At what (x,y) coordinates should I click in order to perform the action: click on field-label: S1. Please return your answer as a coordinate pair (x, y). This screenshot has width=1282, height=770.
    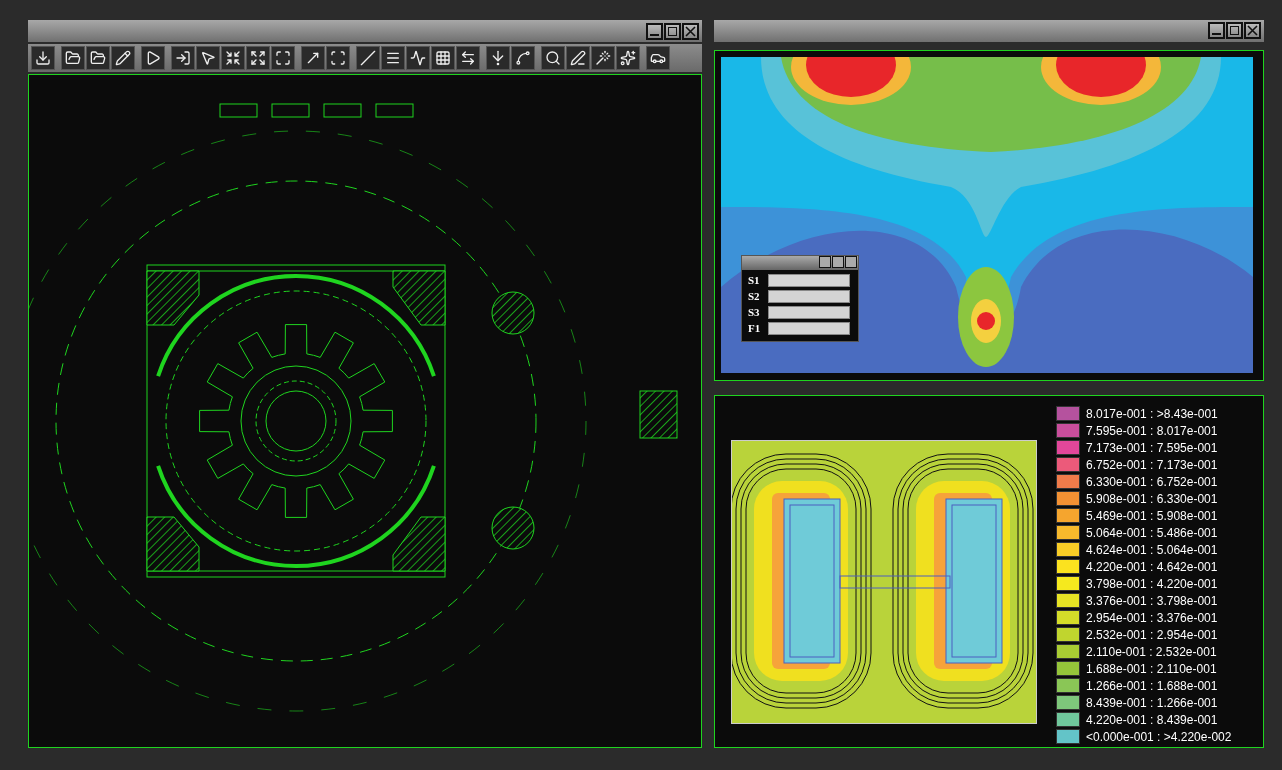
    Looking at the image, I should click on (754, 280).